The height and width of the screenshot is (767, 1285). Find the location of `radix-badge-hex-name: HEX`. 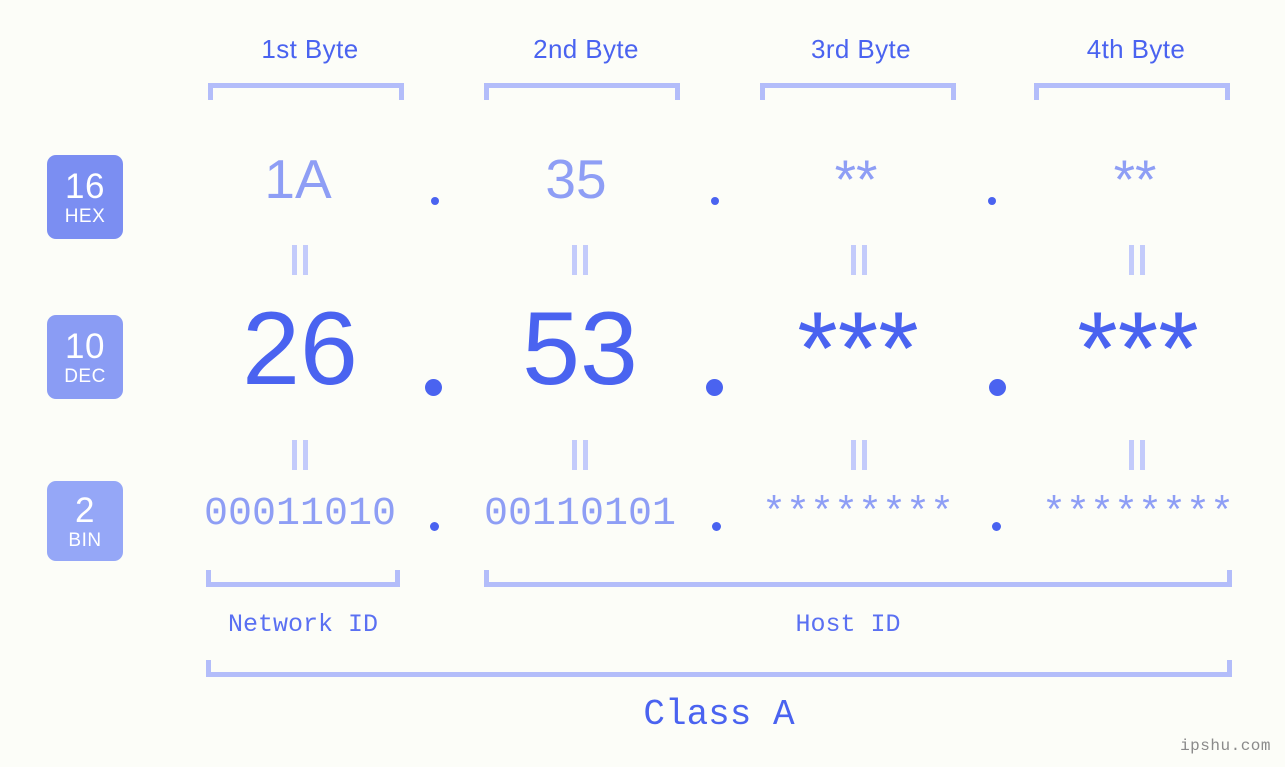

radix-badge-hex-name: HEX is located at coordinates (85, 216).